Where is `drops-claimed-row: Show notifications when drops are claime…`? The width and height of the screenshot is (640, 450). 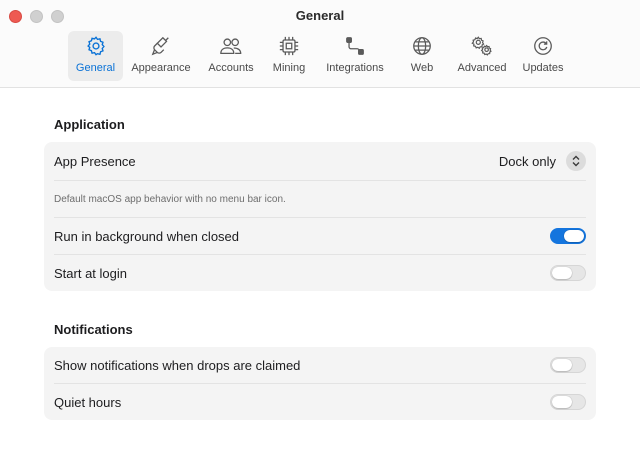 drops-claimed-row: Show notifications when drops are claime… is located at coordinates (320, 365).